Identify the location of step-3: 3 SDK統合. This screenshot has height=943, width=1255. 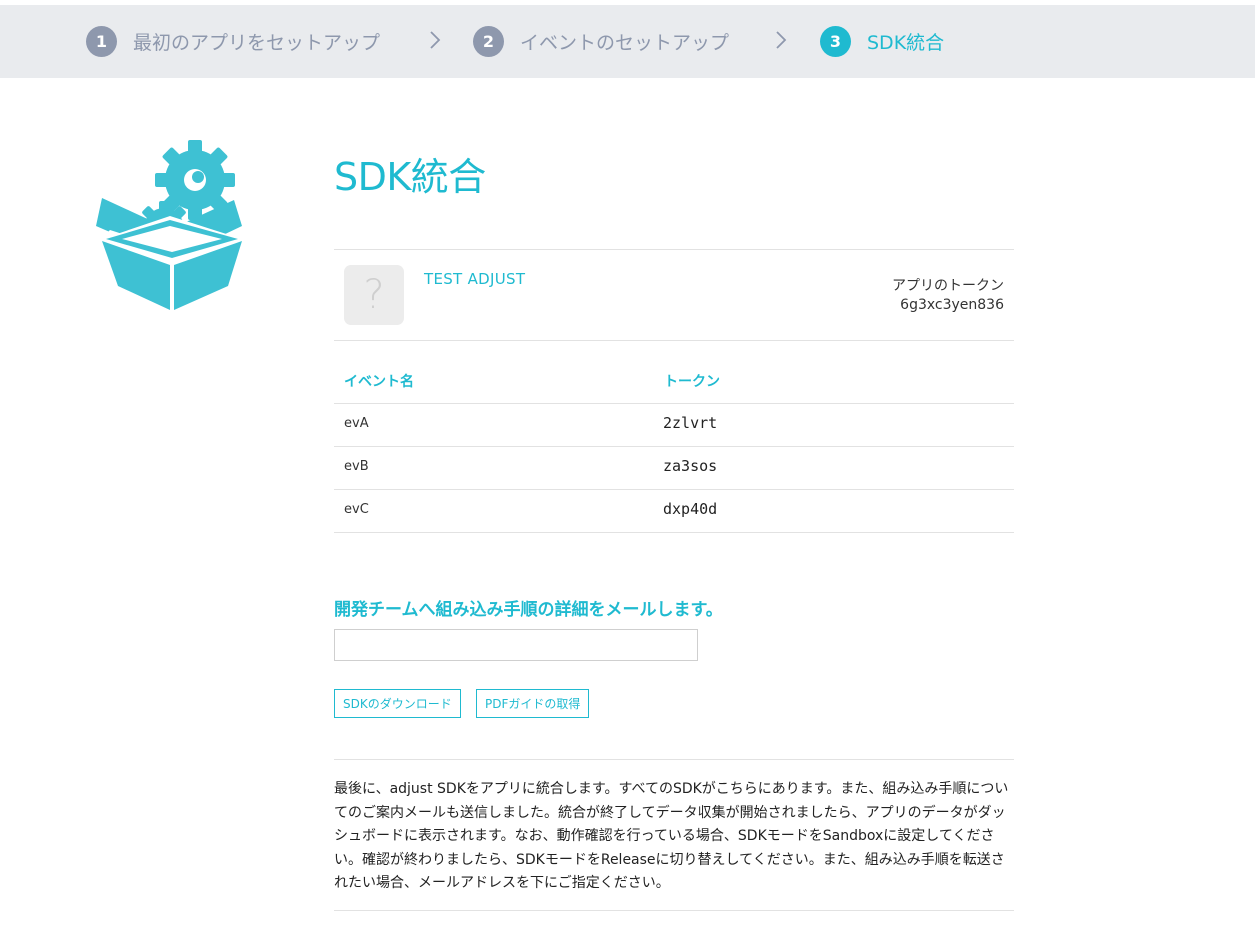
(882, 41).